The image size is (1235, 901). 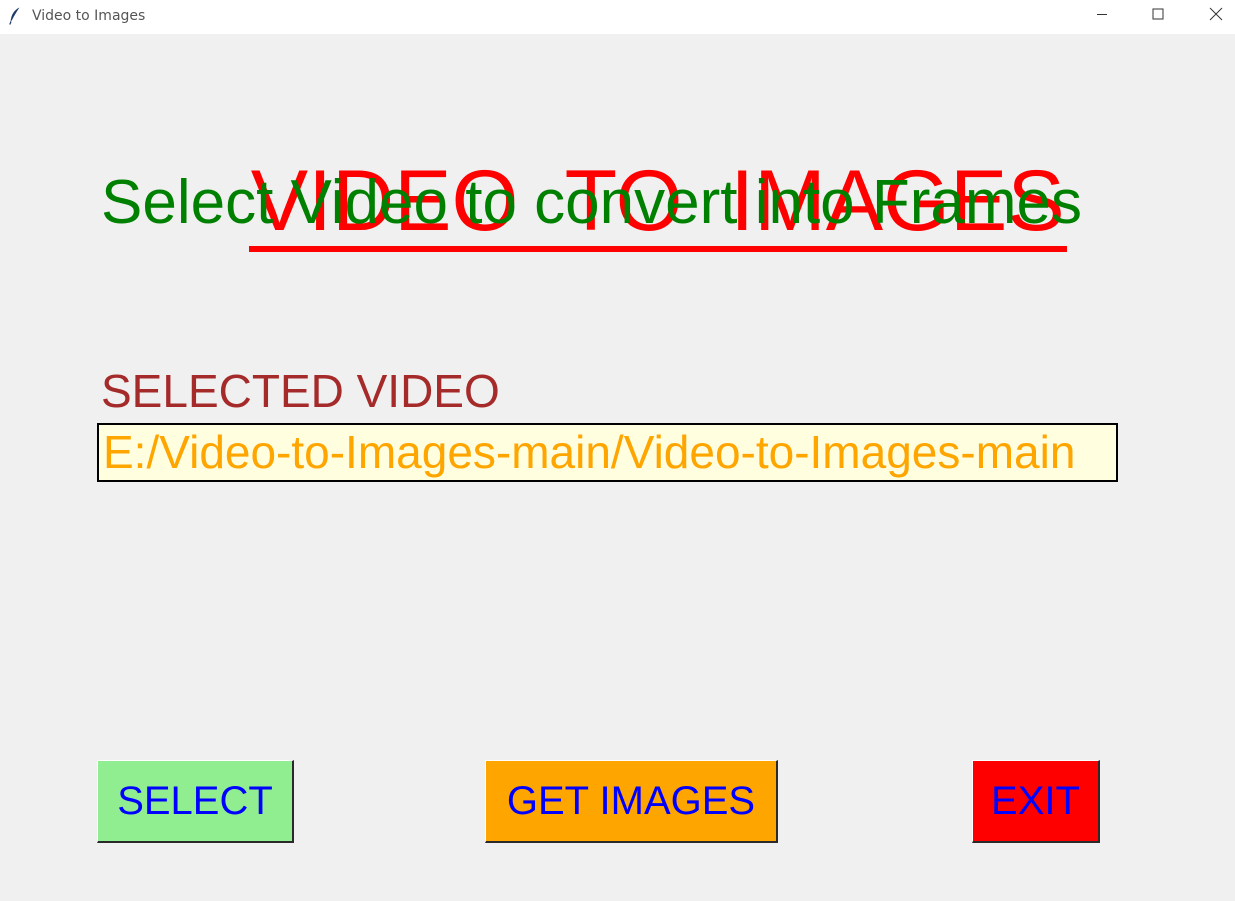 What do you see at coordinates (15, 16) in the screenshot?
I see `feather-icon` at bounding box center [15, 16].